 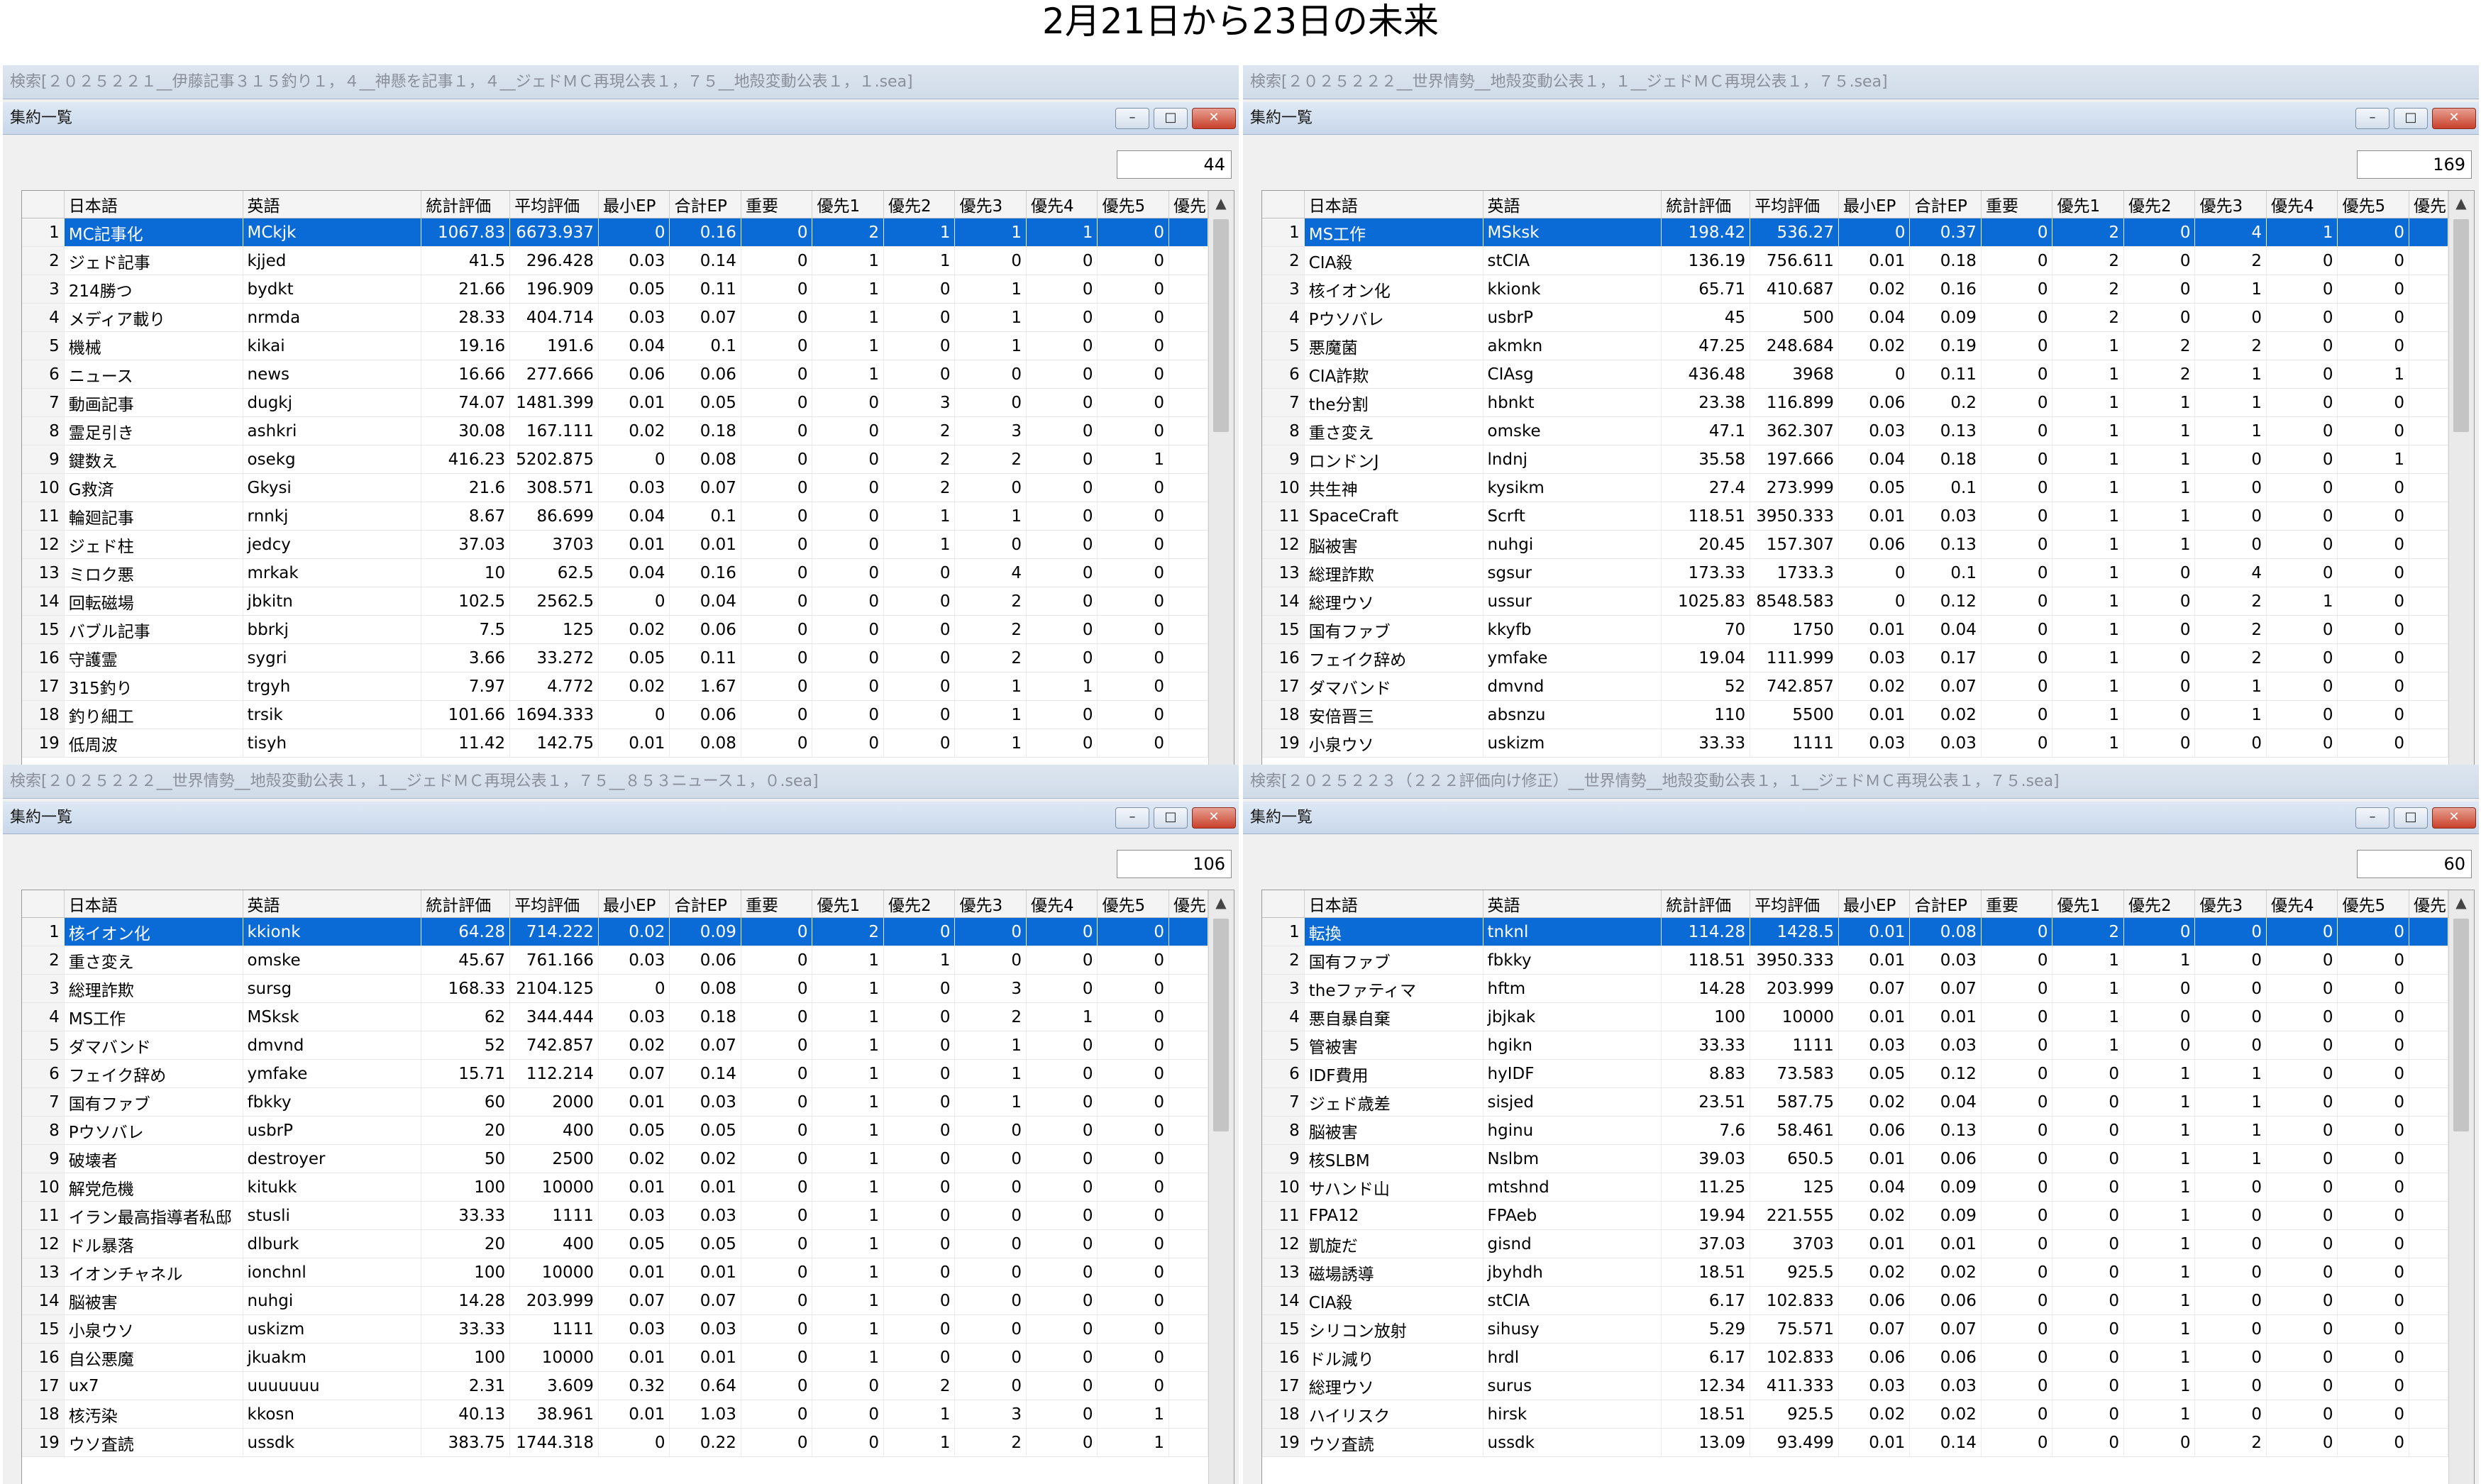 What do you see at coordinates (1855, 430) in the screenshot?
I see `table-row: 8 重さ変え omske 47.1 362.307 0.03 0.13 0 1 1 1 0 0` at bounding box center [1855, 430].